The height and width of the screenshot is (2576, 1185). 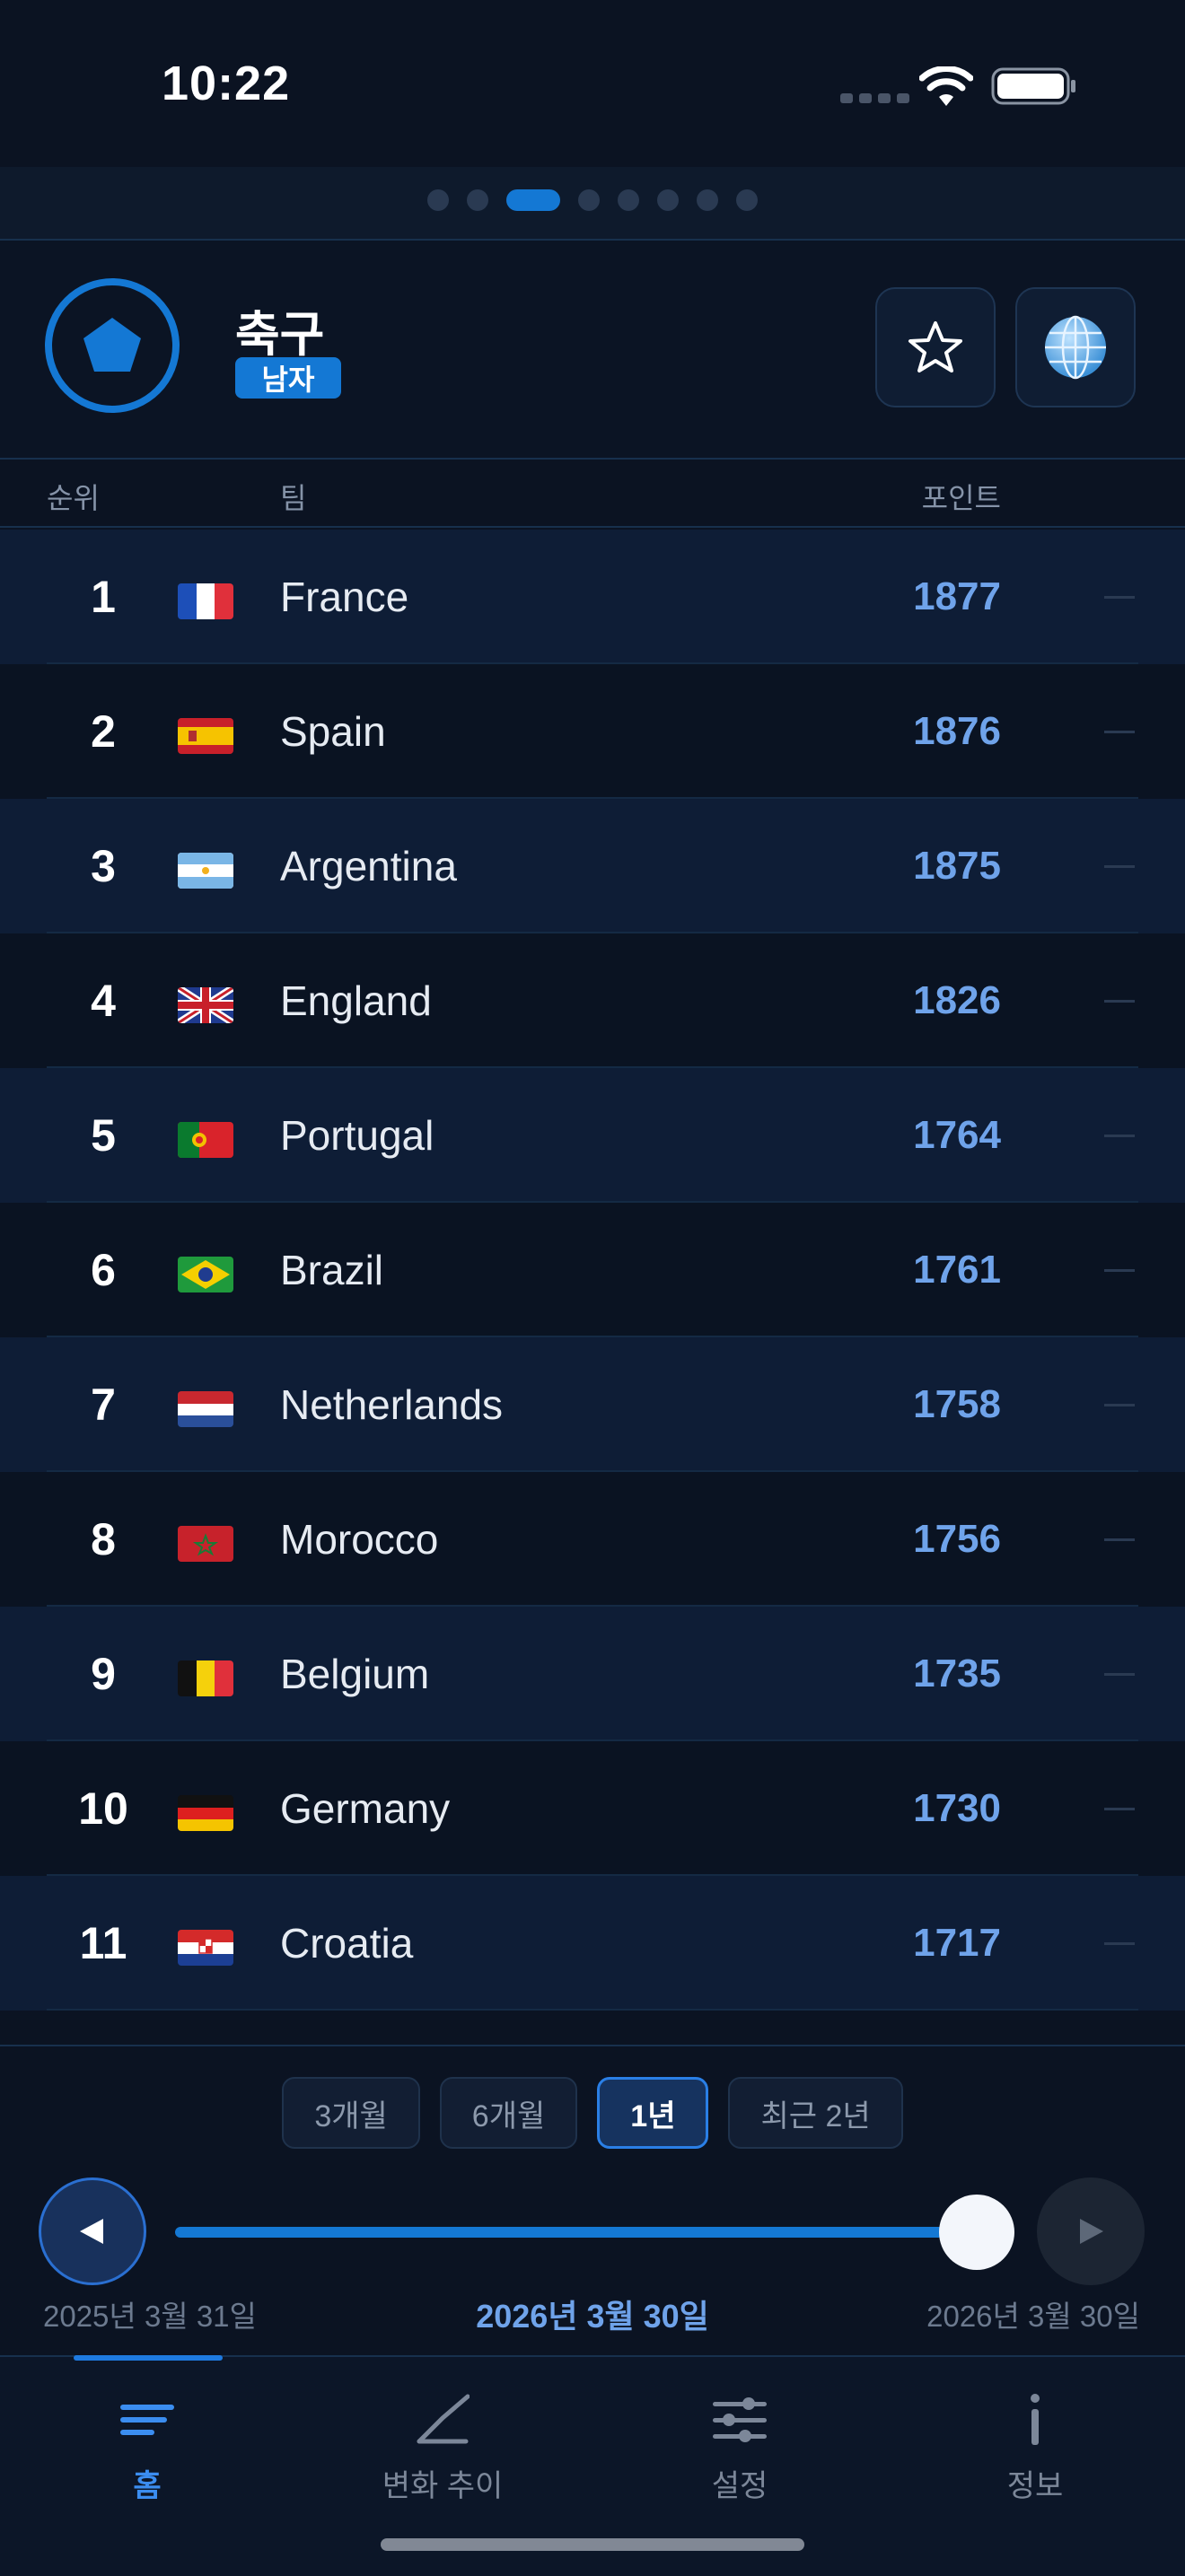 What do you see at coordinates (576, 2232) in the screenshot?
I see `date-slider-track` at bounding box center [576, 2232].